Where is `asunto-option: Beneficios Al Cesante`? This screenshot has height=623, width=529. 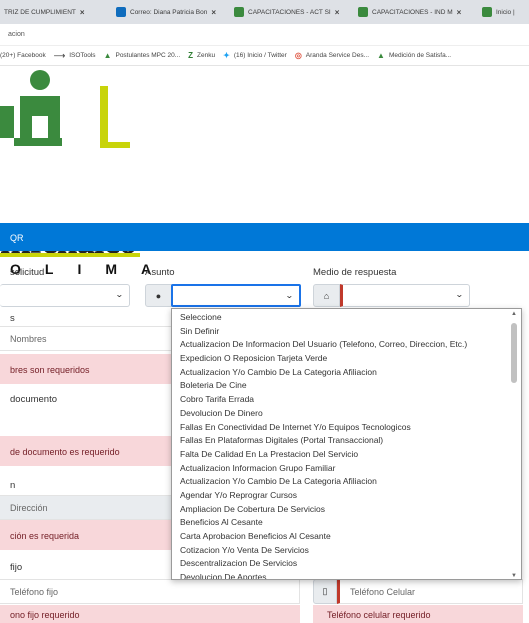
asunto-option: Beneficios Al Cesante is located at coordinates (345, 523).